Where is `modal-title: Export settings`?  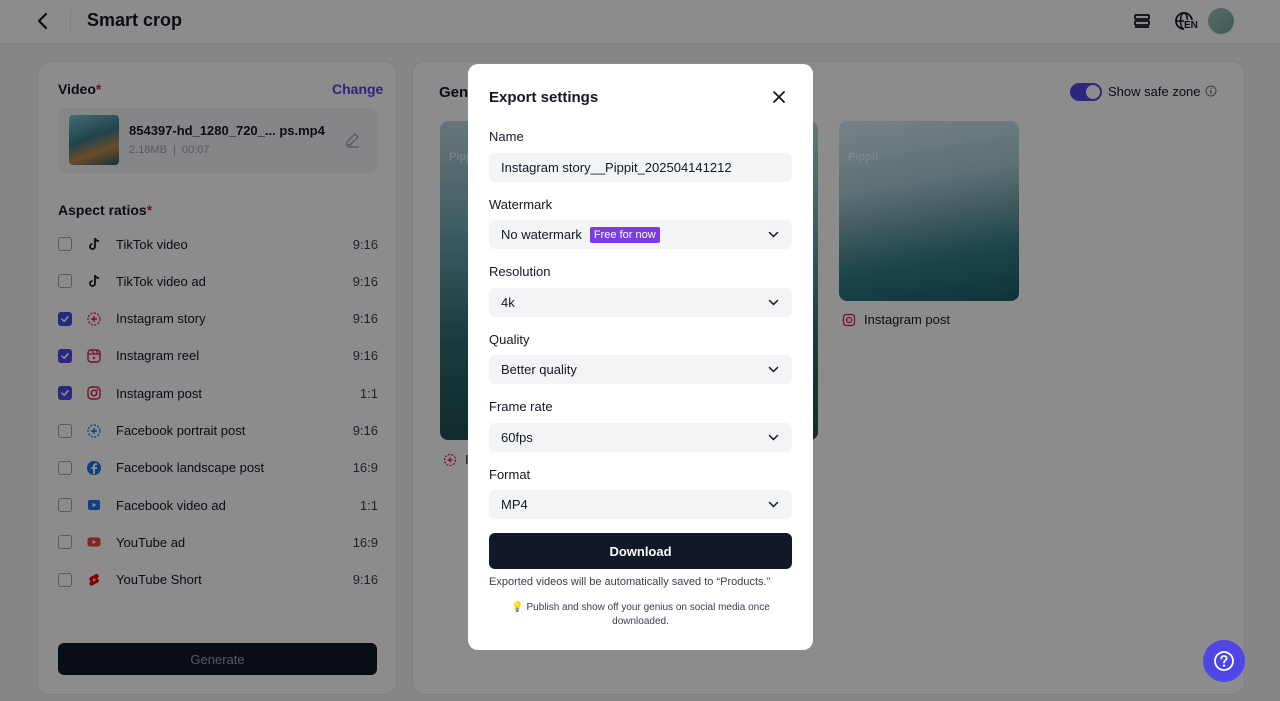 modal-title: Export settings is located at coordinates (544, 97).